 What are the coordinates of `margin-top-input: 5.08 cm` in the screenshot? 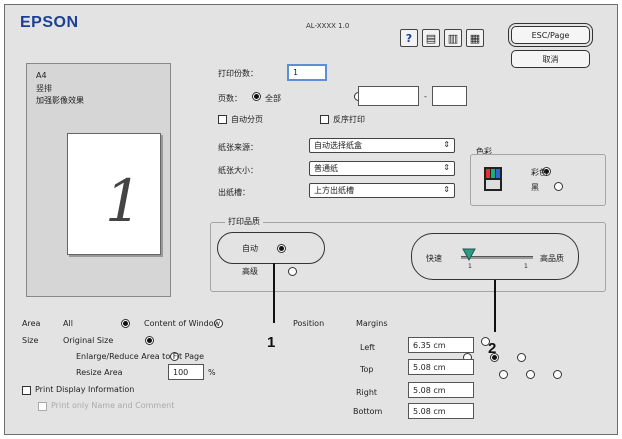 It's located at (441, 367).